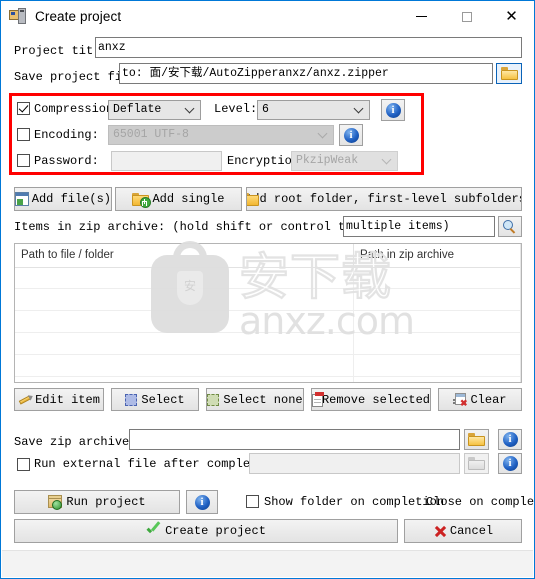 Image resolution: width=535 pixels, height=579 pixels. Describe the element at coordinates (313, 110) in the screenshot. I see `level-select: 6` at that location.